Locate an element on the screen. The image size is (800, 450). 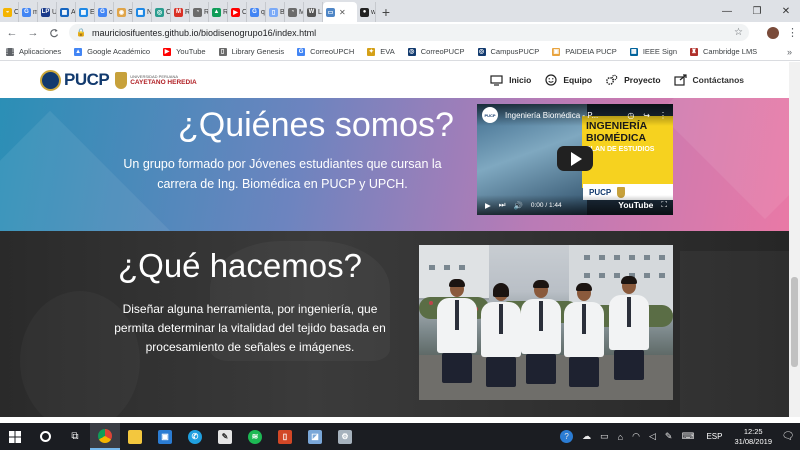
system-clock: 12:25 31/08/2019 is located at coordinates (753, 437).